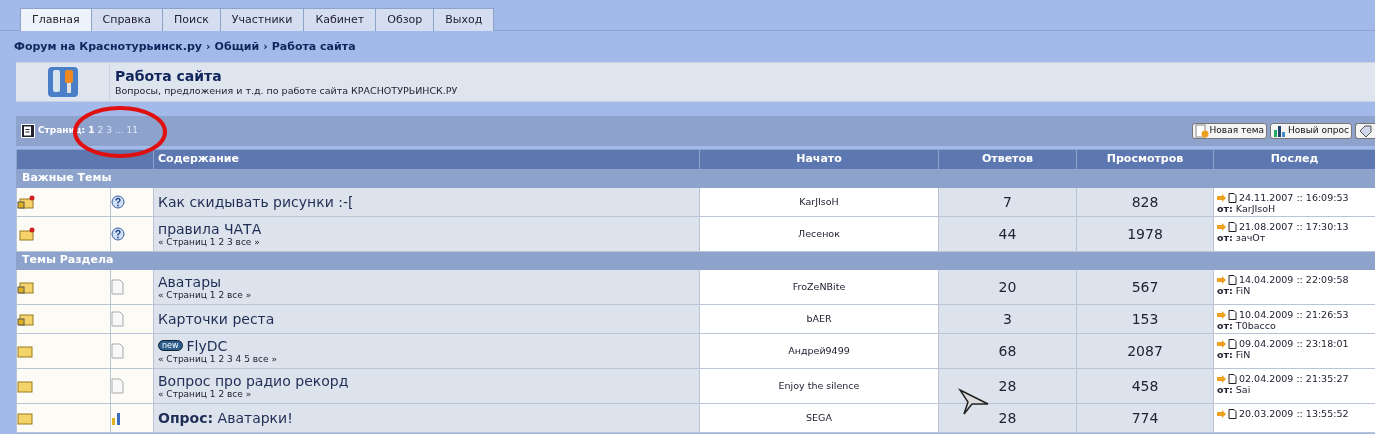 Image resolution: width=1375 pixels, height=434 pixels. I want to click on topic-pages: « Страниц 1 2 3 все », so click(428, 242).